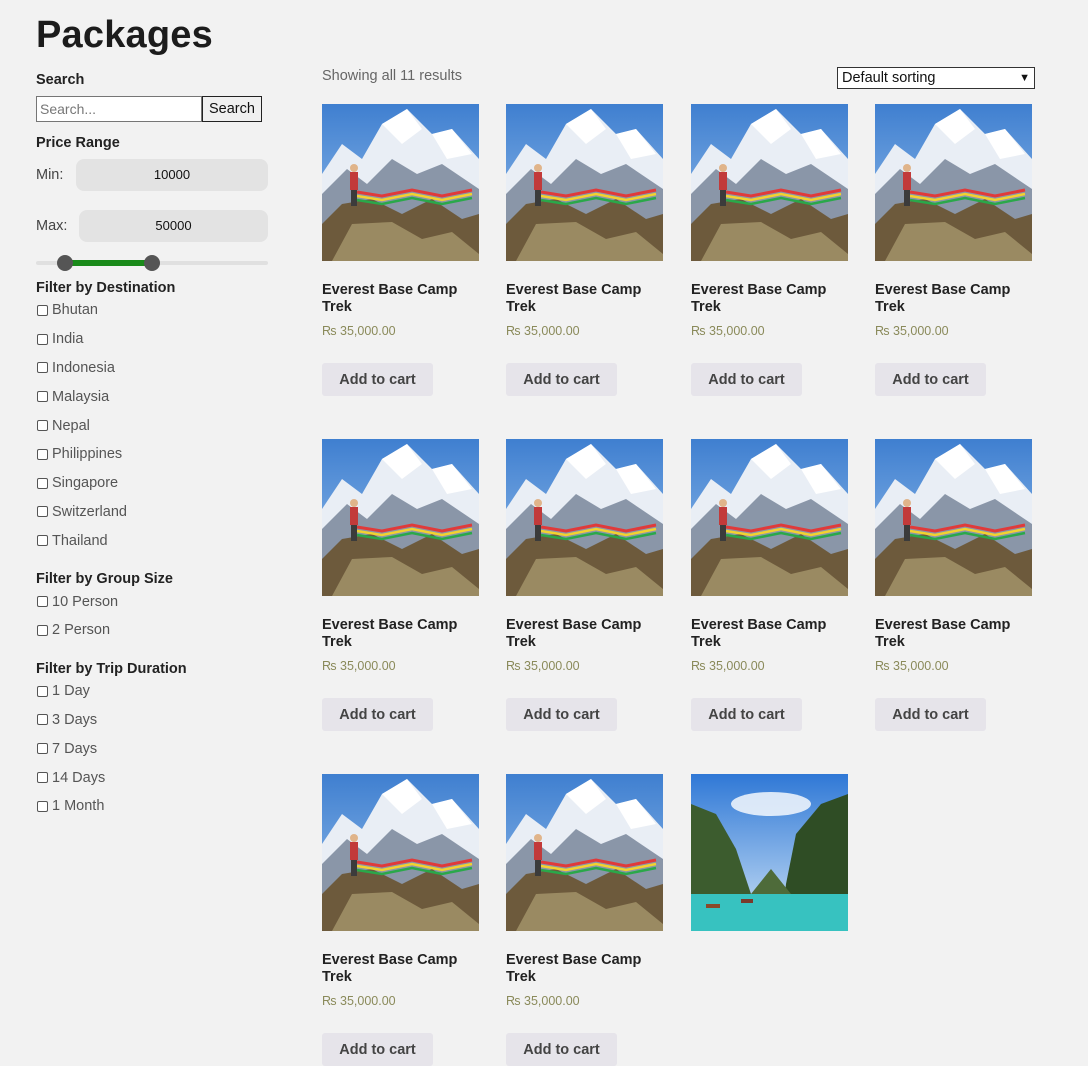 The height and width of the screenshot is (1066, 1088). What do you see at coordinates (71, 425) in the screenshot?
I see `destination-option-label: Nepal` at bounding box center [71, 425].